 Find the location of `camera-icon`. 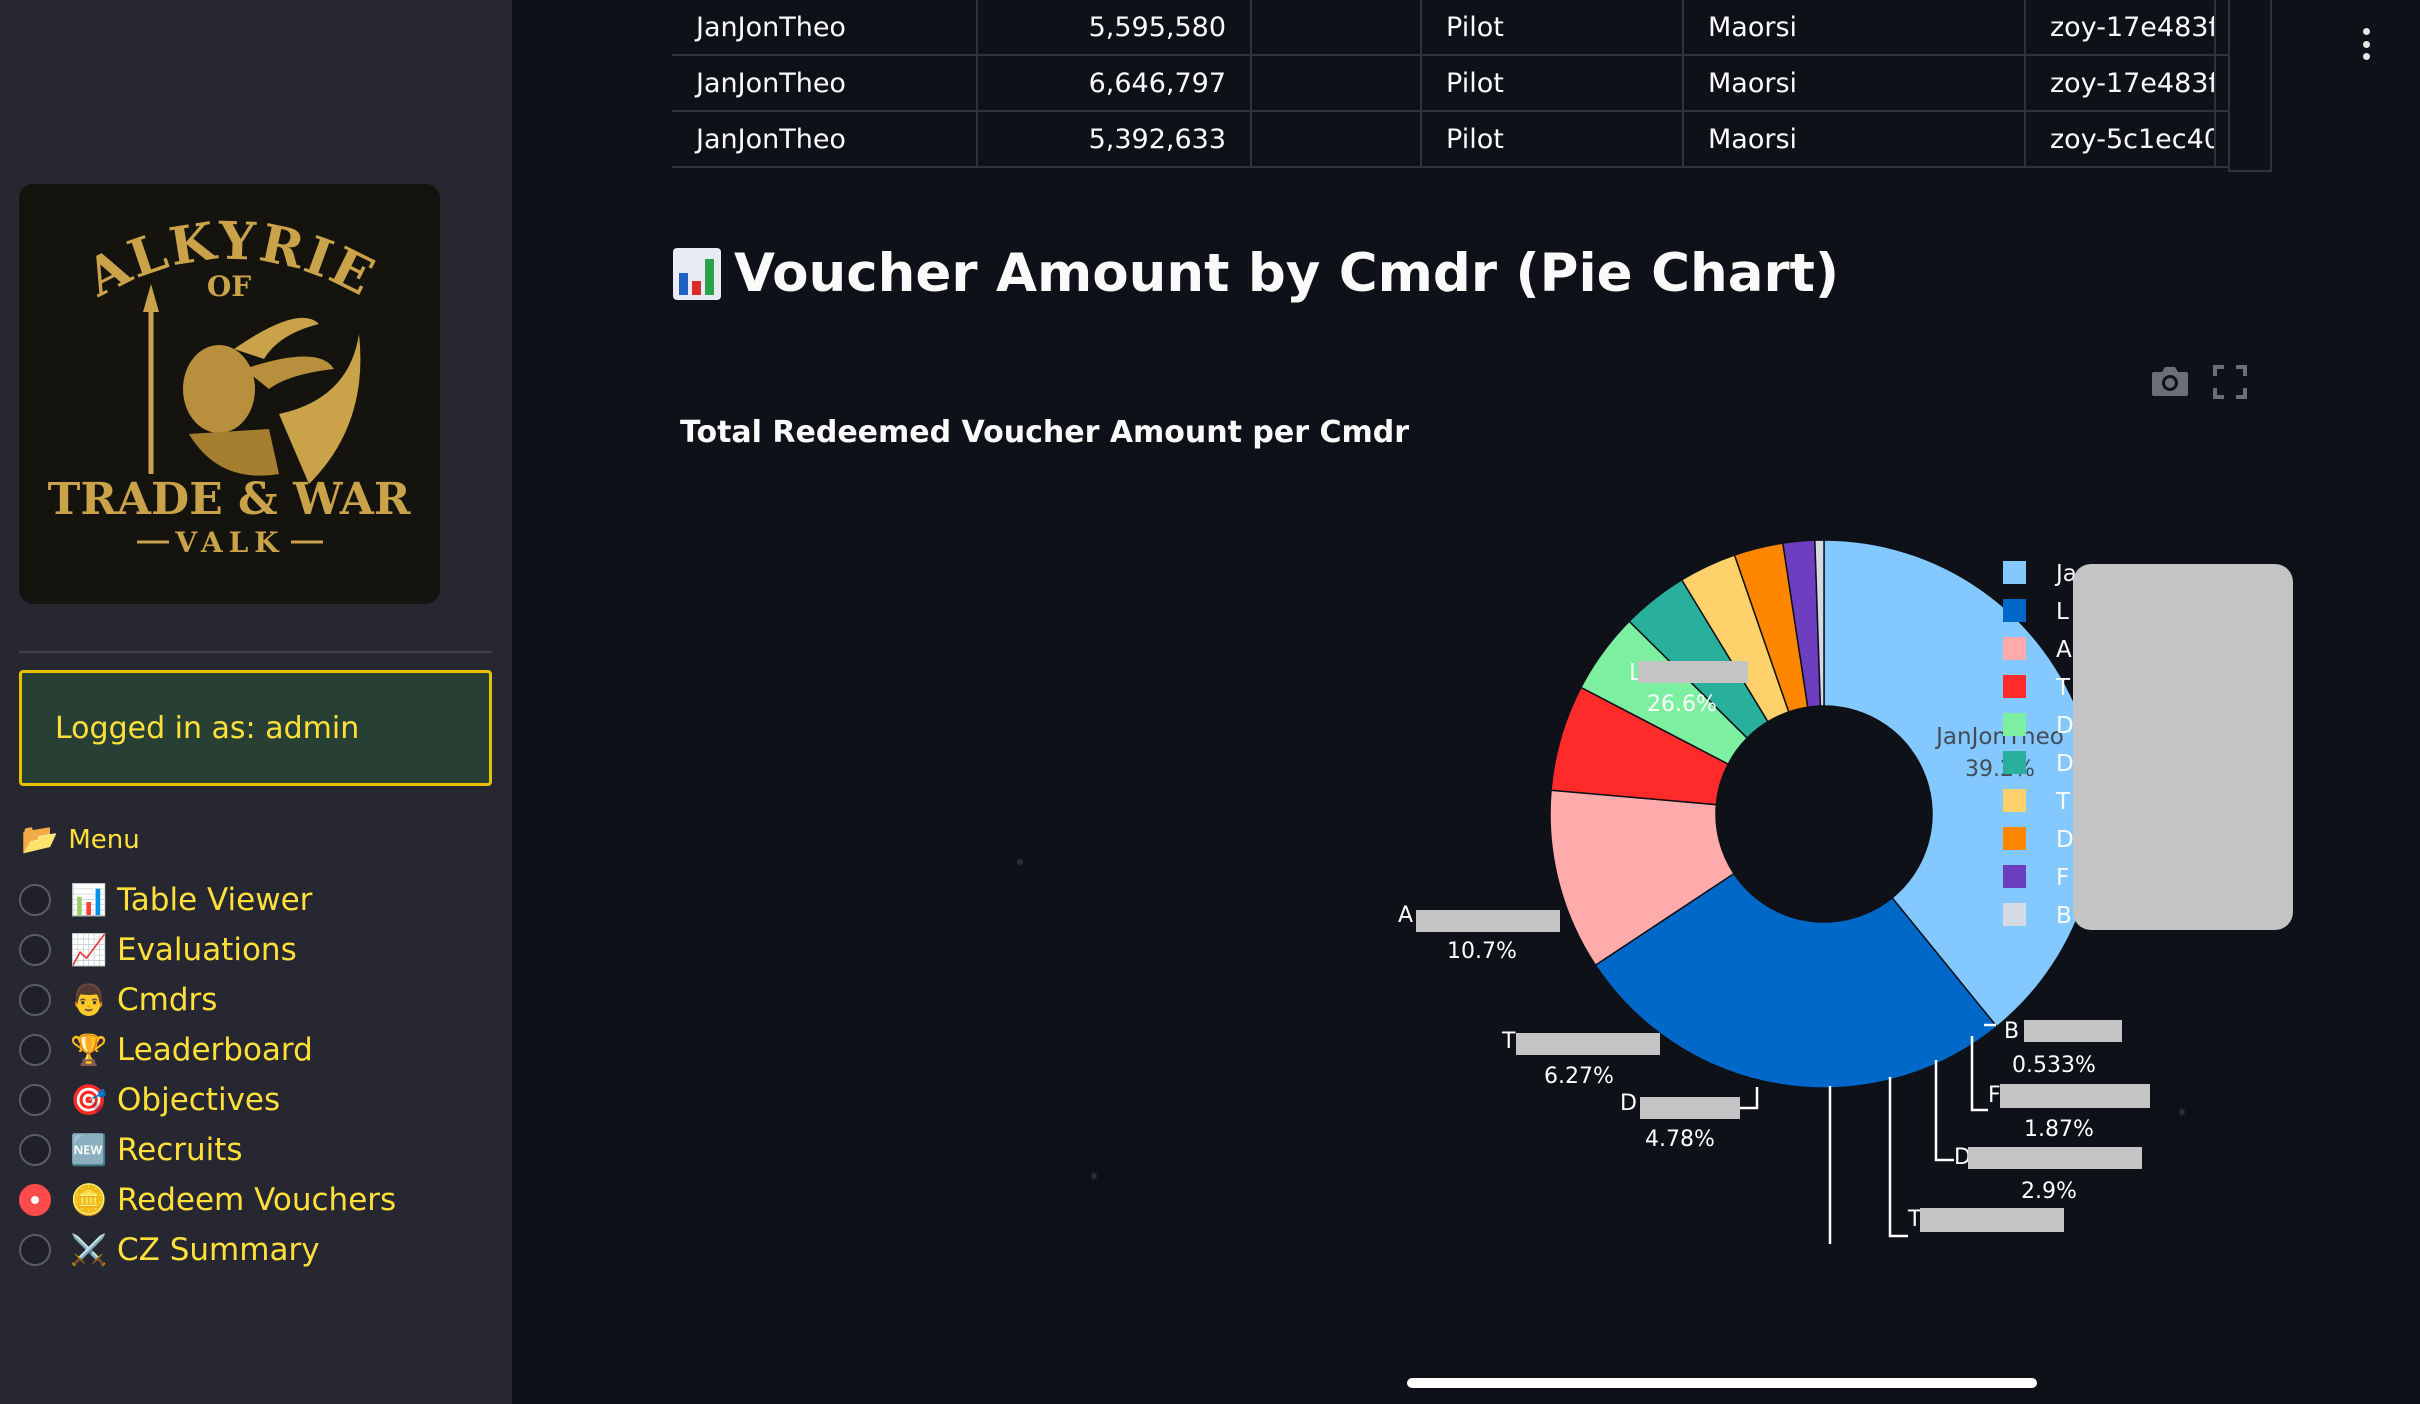

camera-icon is located at coordinates (2170, 381).